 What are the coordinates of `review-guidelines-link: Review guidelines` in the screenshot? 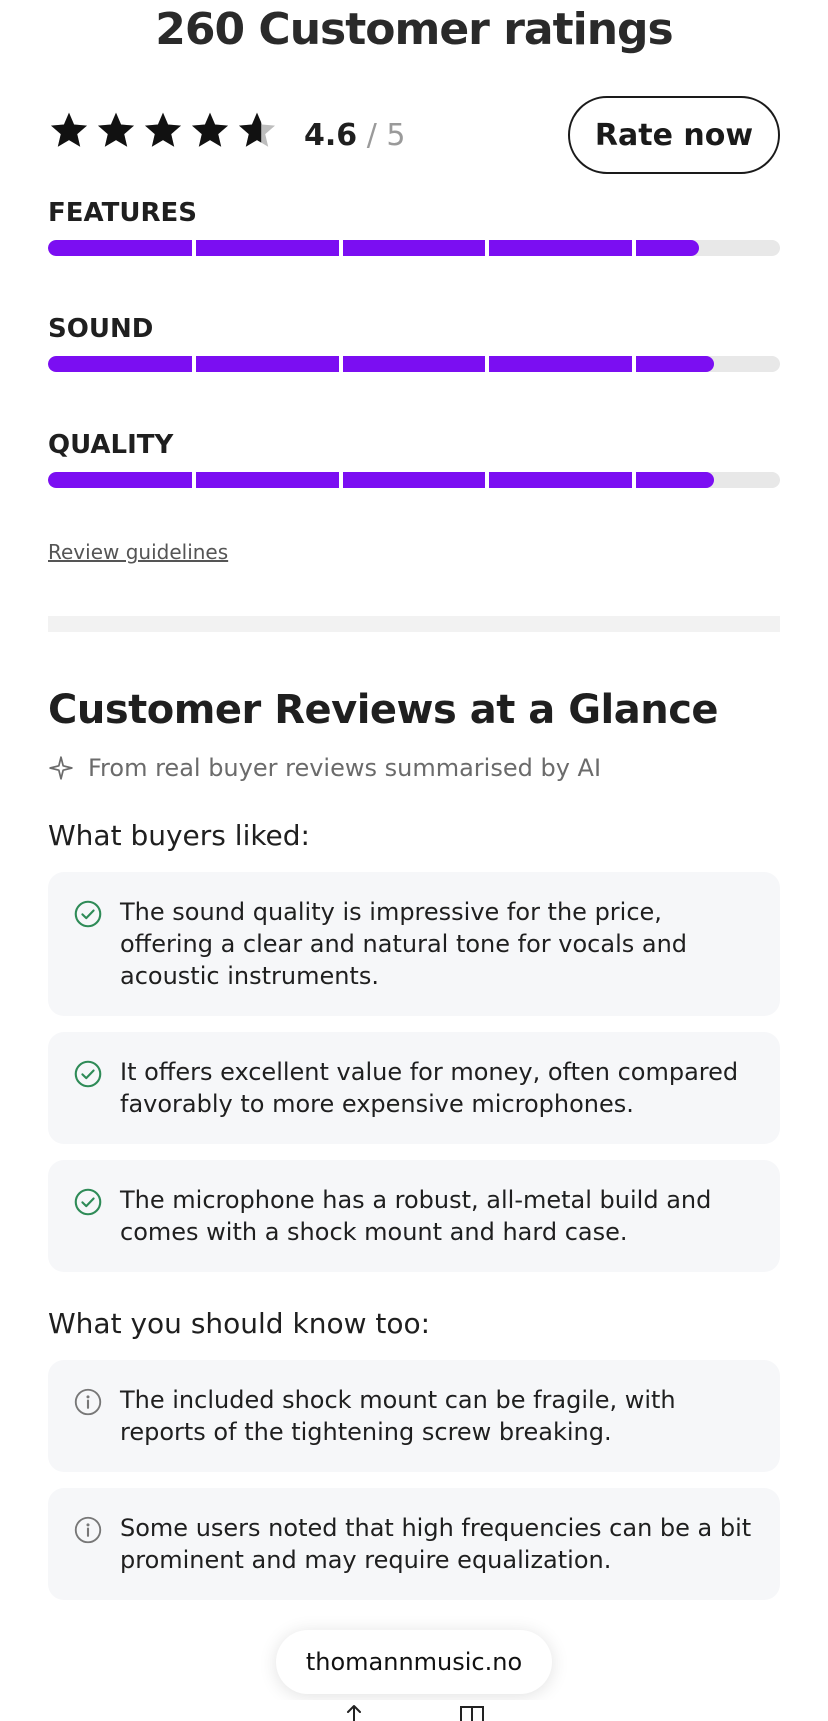 It's located at (138, 552).